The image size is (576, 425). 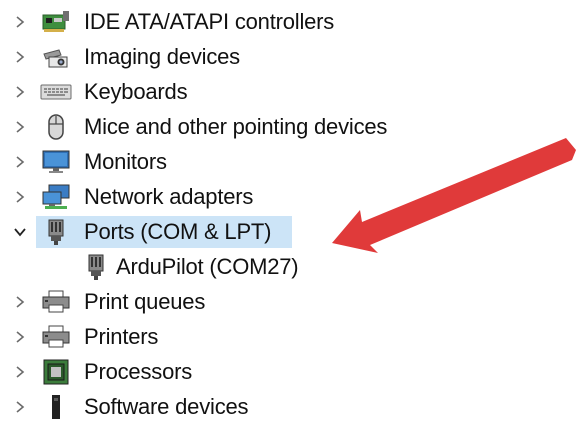 What do you see at coordinates (288, 406) in the screenshot?
I see `tree-item-software-devices: Software devices` at bounding box center [288, 406].